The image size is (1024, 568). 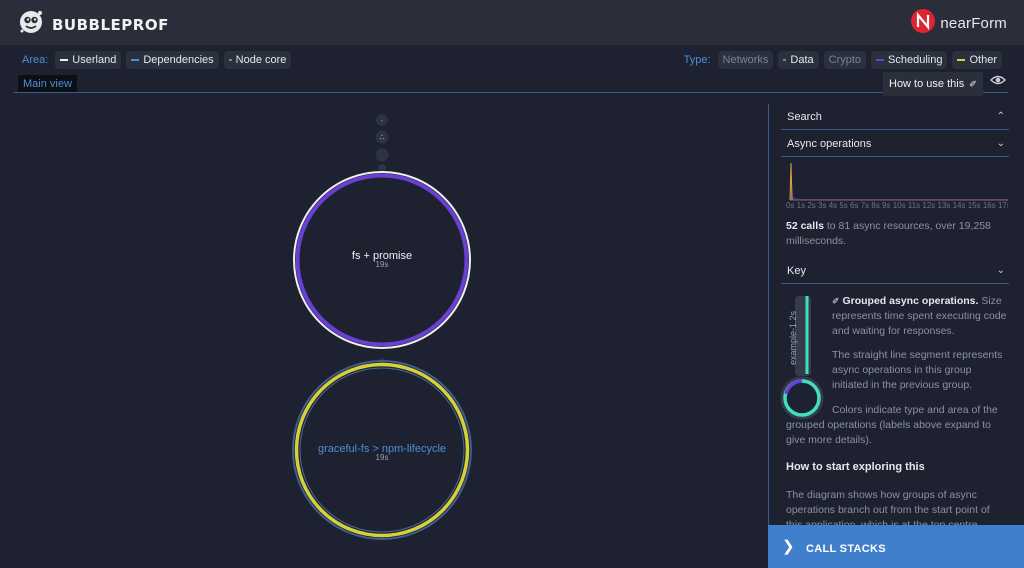 What do you see at coordinates (804, 117) in the screenshot?
I see `search-section-label: Search` at bounding box center [804, 117].